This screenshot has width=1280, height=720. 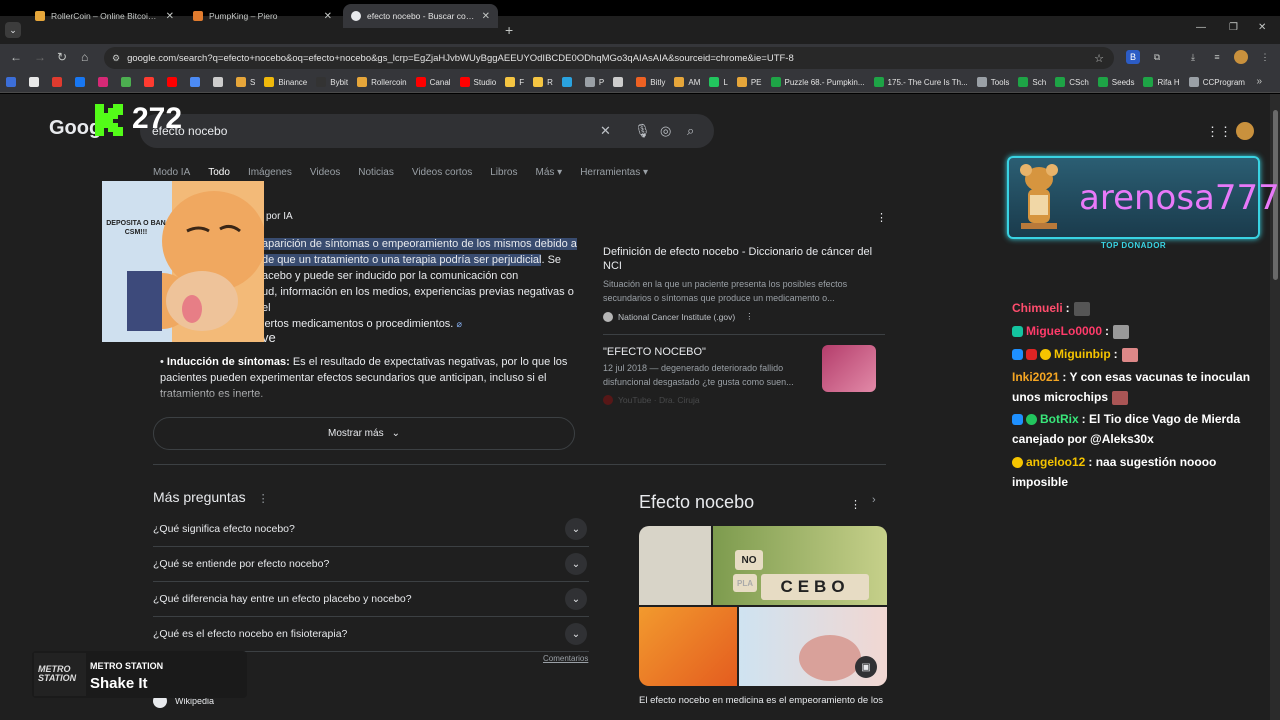 What do you see at coordinates (382, 82) in the screenshot?
I see `bookmark-item: Rollercoin` at bounding box center [382, 82].